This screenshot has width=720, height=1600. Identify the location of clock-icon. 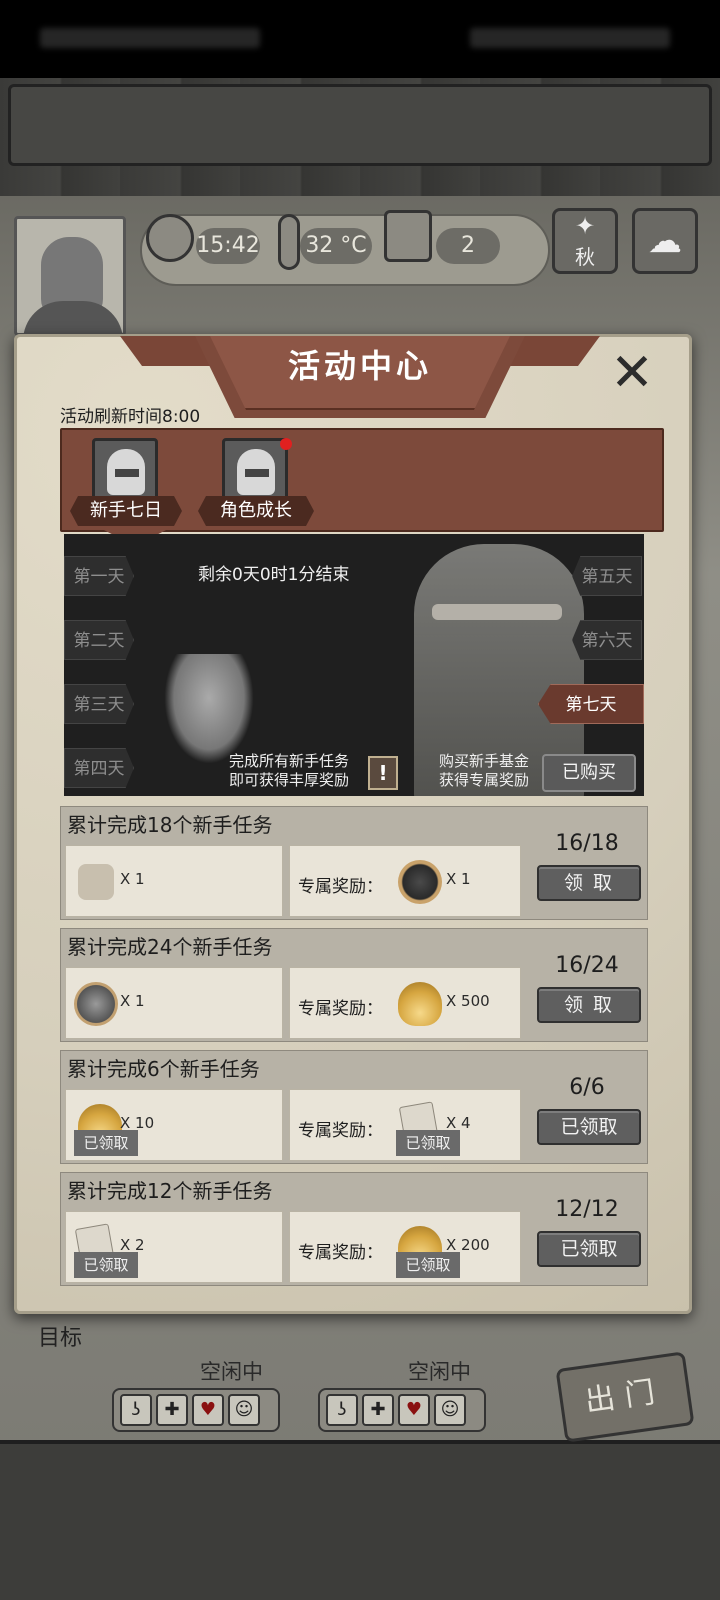
(170, 238).